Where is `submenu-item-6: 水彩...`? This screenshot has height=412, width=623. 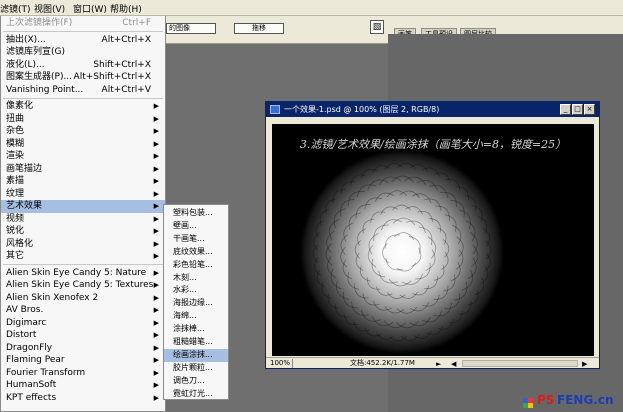
submenu-item-6: 水彩... is located at coordinates (196, 290).